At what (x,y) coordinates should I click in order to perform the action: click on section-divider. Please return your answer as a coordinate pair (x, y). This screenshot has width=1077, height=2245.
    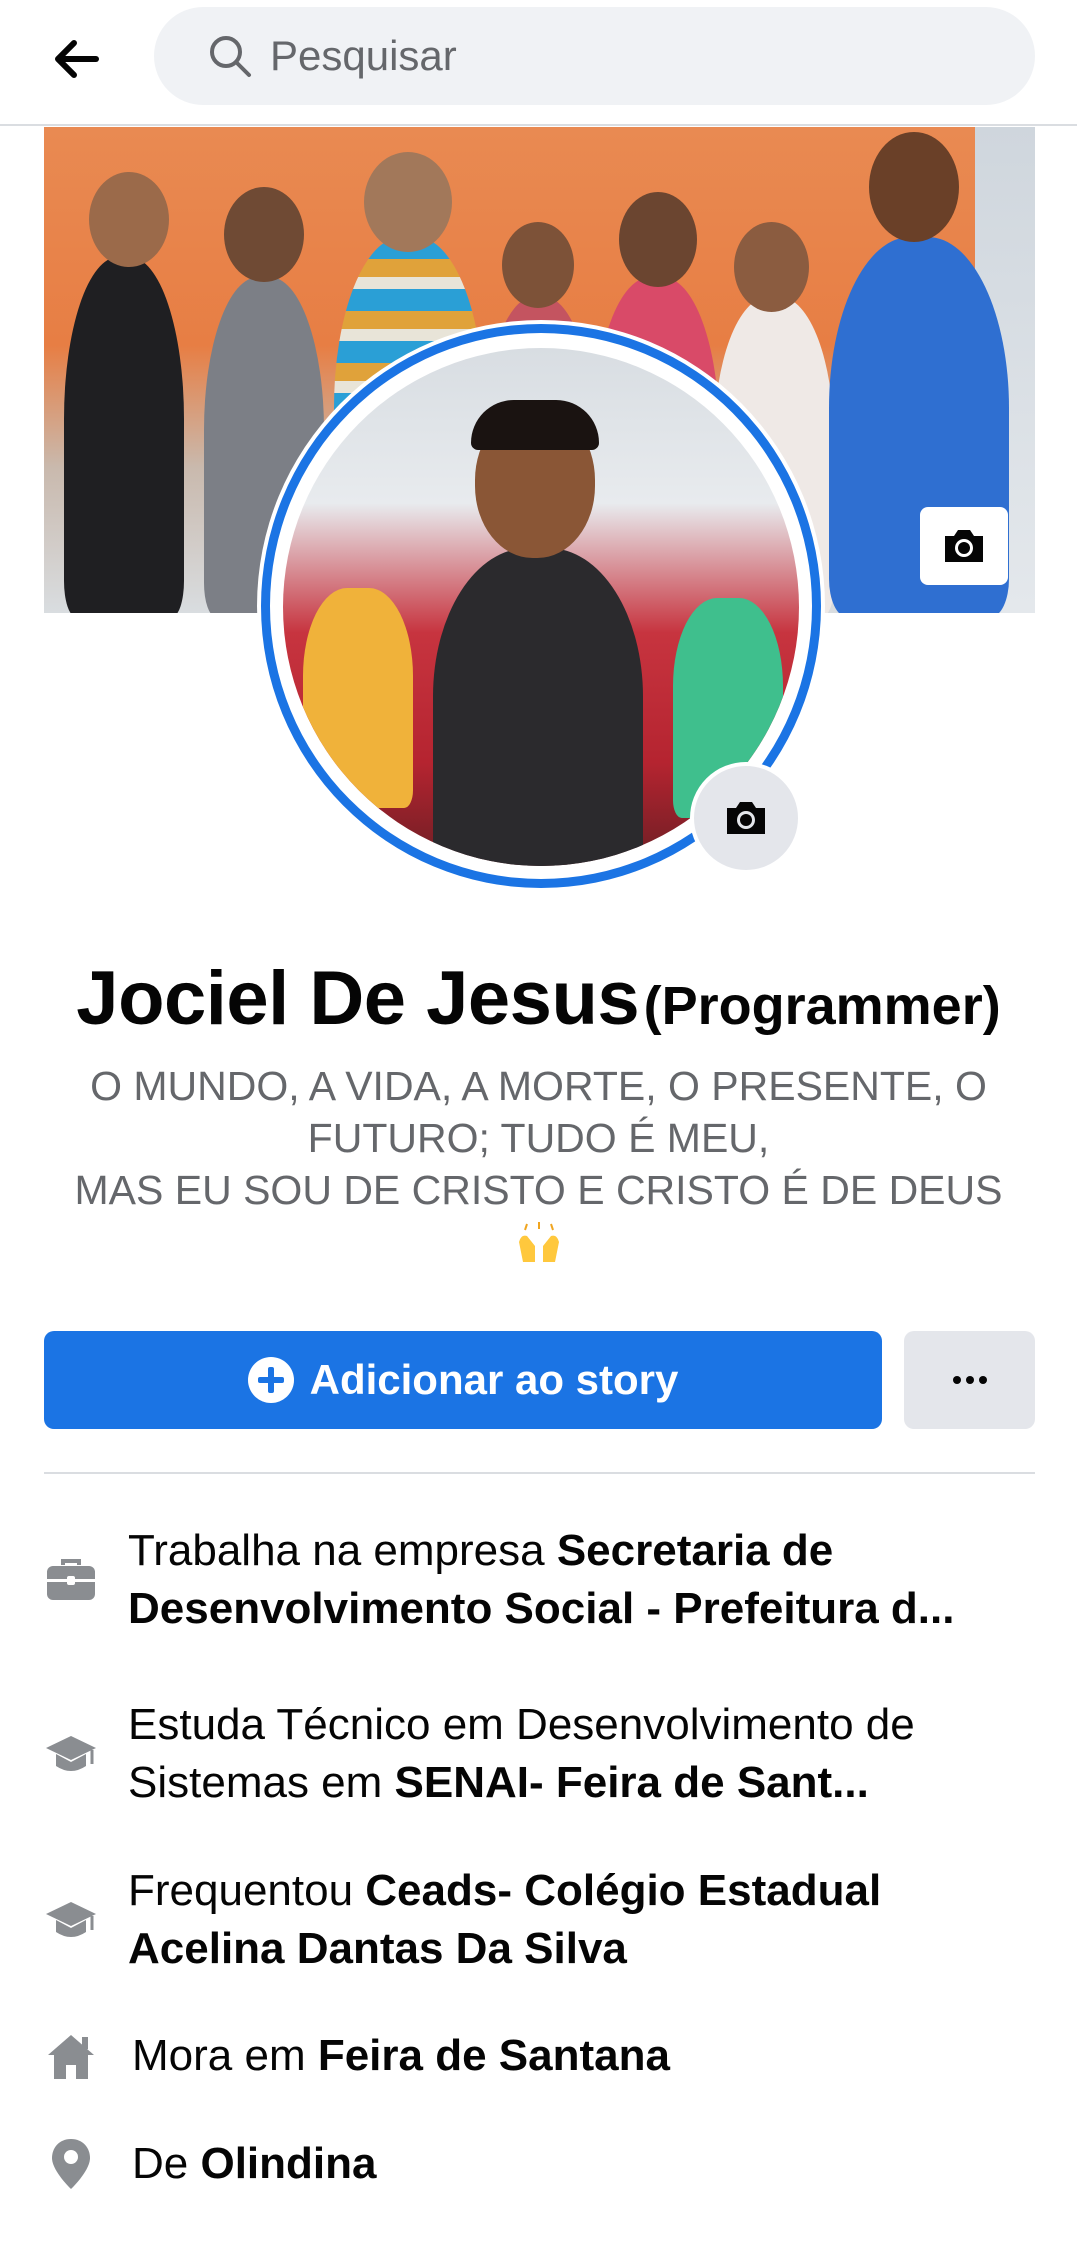
    Looking at the image, I should click on (539, 1473).